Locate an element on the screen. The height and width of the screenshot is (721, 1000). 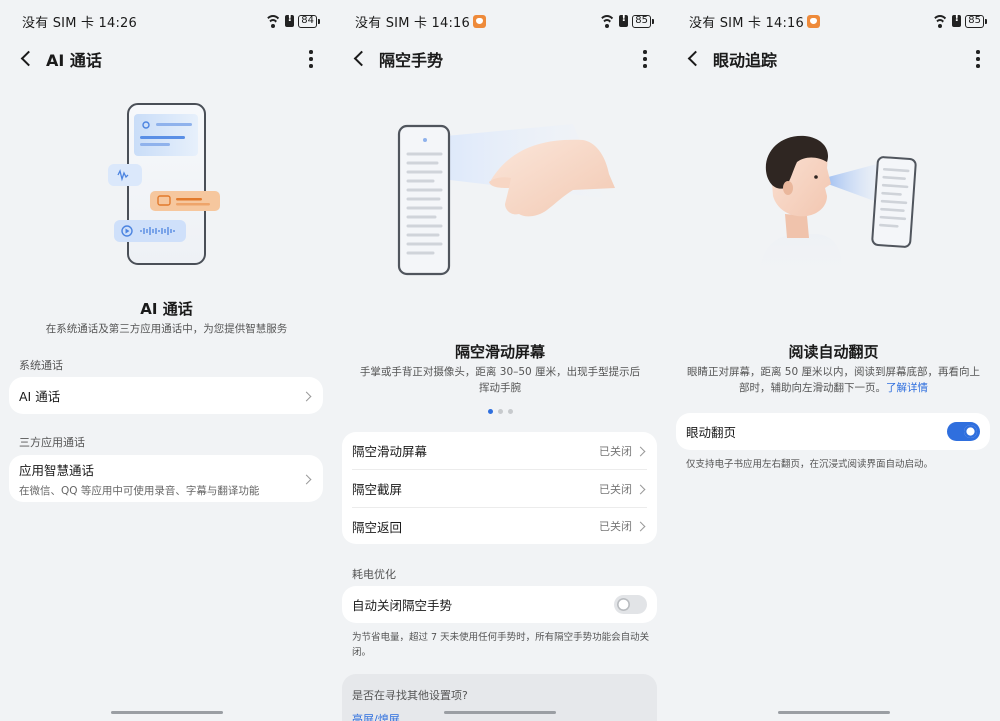
gesture-item-screenshot: 隔空截屏 已关闭 is located at coordinates (499, 488).